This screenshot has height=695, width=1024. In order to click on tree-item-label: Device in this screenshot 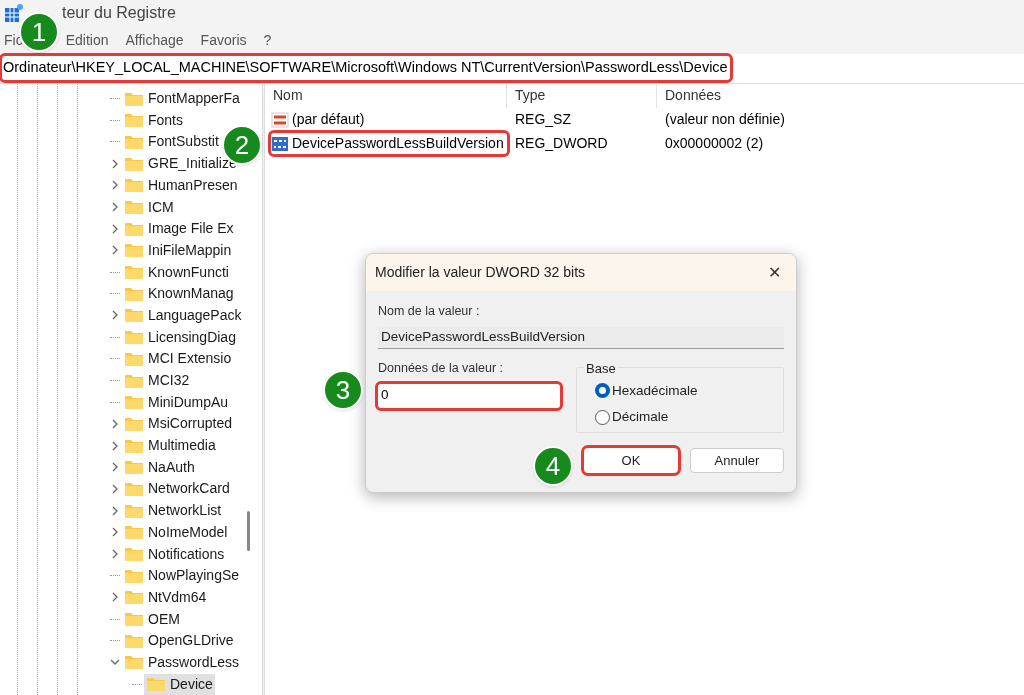, I will do `click(191, 684)`.